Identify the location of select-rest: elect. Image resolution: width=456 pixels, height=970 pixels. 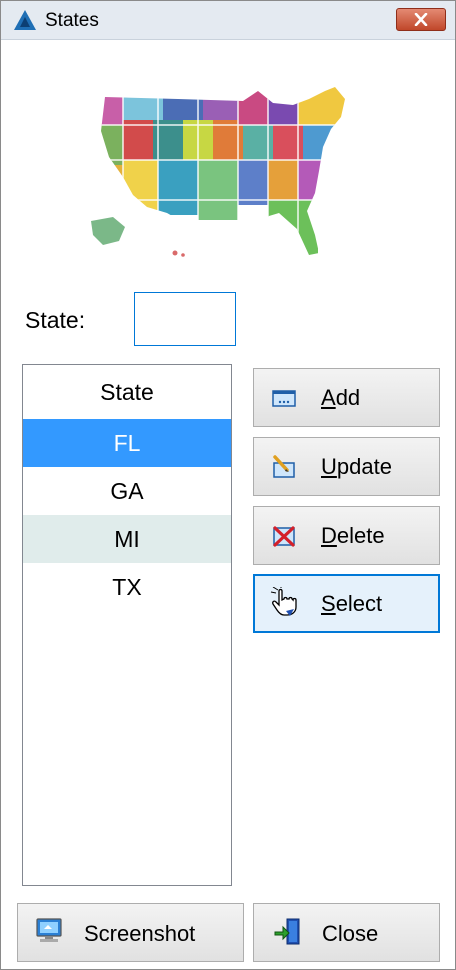
(359, 603).